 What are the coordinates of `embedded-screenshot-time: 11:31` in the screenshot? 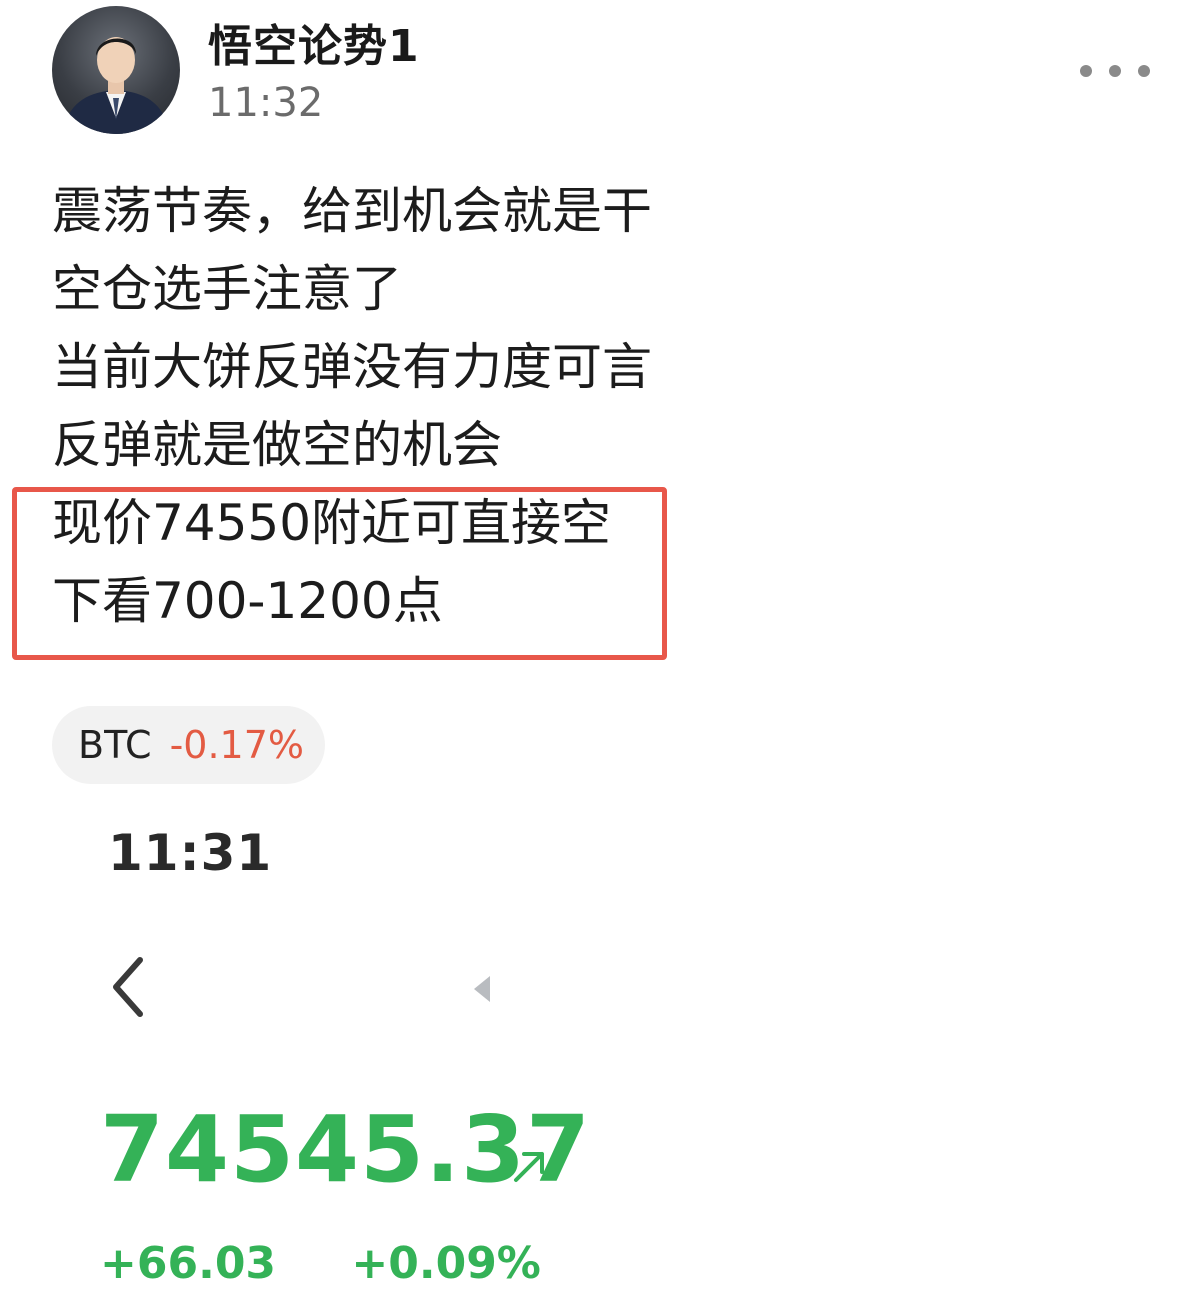 It's located at (190, 853).